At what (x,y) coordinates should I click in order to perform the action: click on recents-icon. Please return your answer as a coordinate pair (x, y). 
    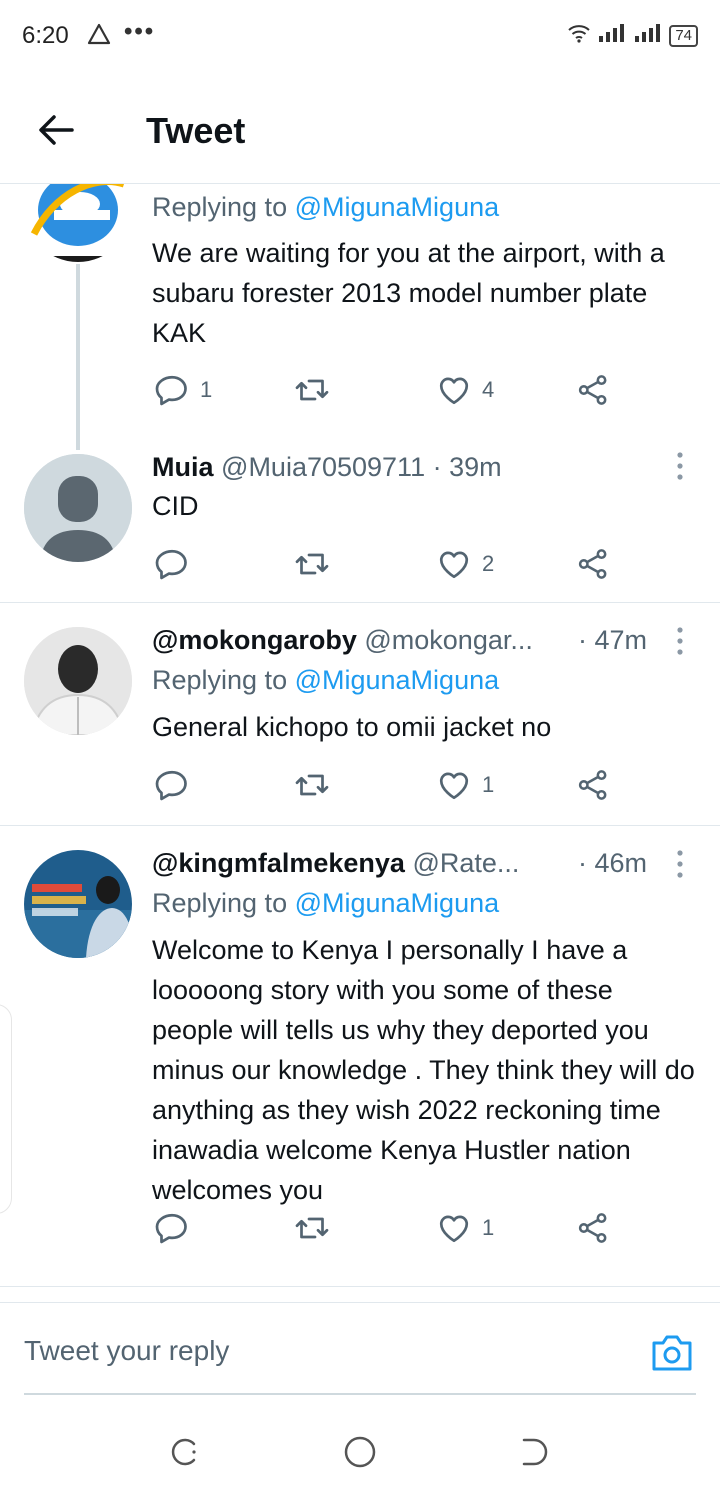
    Looking at the image, I should click on (184, 1452).